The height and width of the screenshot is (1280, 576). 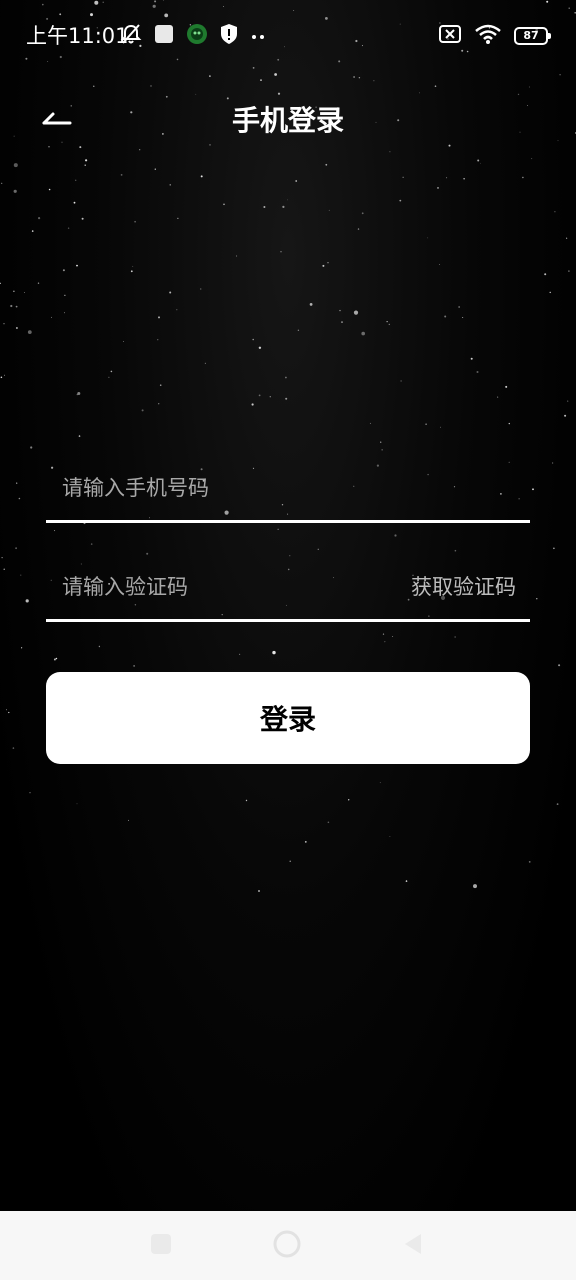 I want to click on login-button-label: 登录, so click(x=287, y=719).